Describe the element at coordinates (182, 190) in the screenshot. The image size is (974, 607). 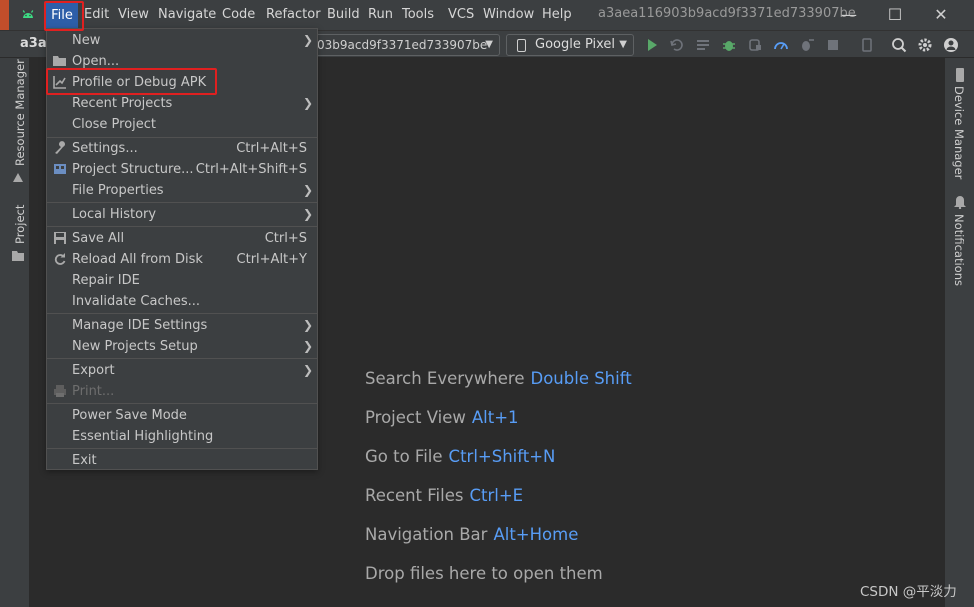
I see `menu-item-file-properties: File Properties ❯` at that location.